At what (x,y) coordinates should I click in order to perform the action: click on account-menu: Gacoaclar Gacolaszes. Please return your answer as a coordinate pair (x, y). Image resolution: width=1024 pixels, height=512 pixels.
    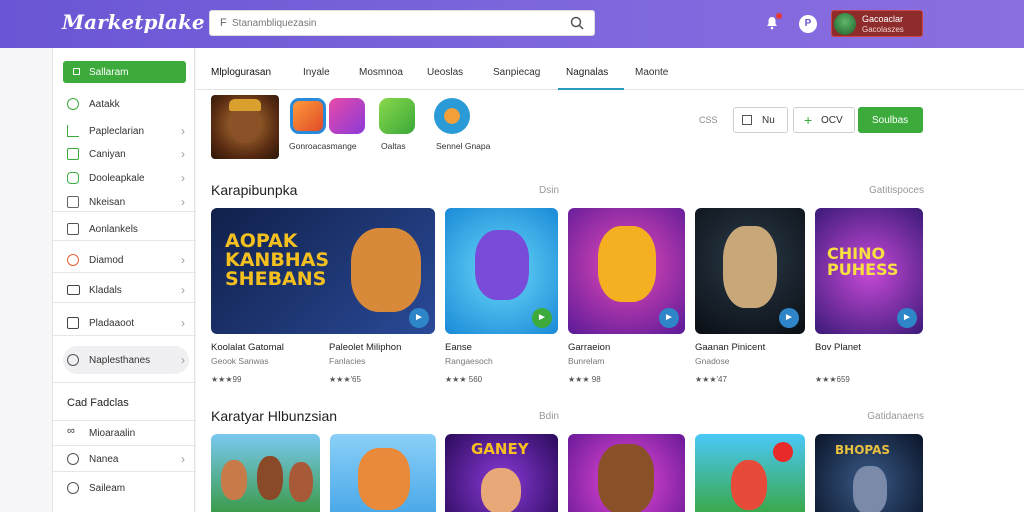
    Looking at the image, I should click on (877, 23).